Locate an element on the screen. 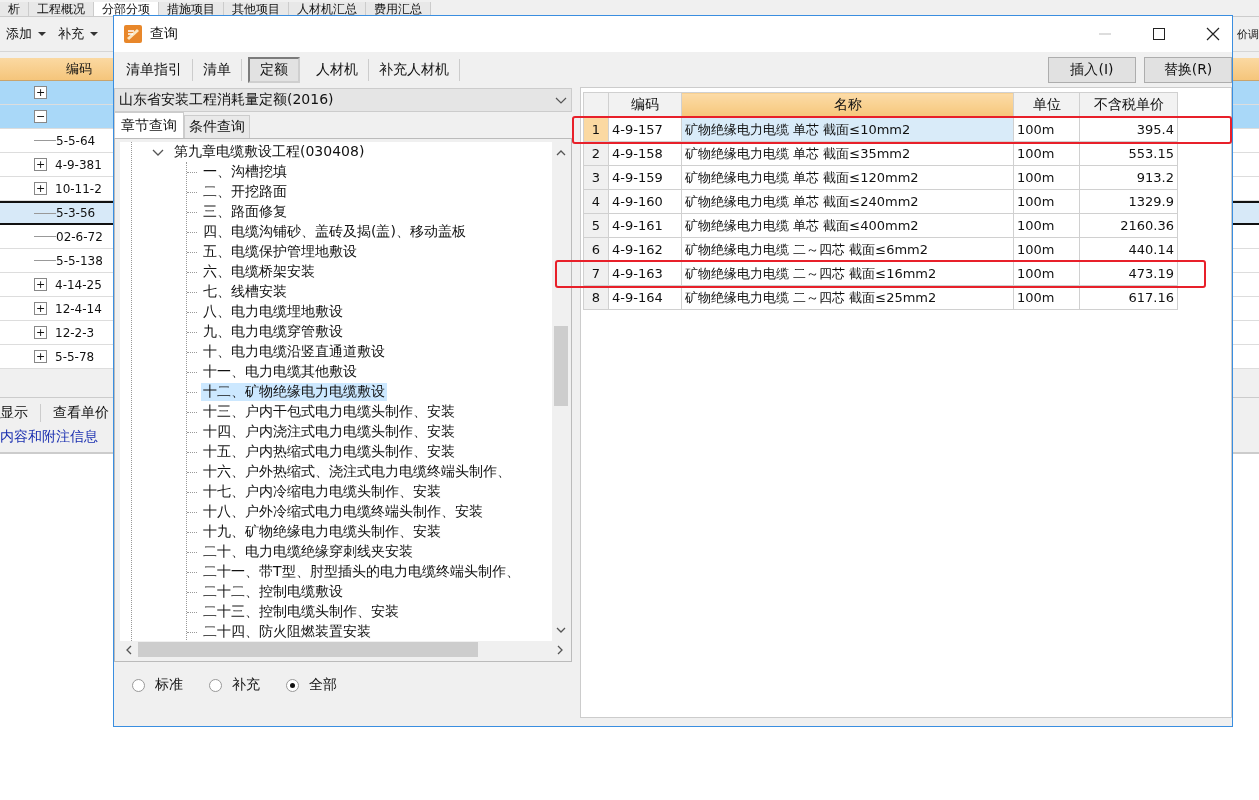 Image resolution: width=1259 pixels, height=800 pixels. library-dropdown: 山东省安装工程消耗量定额(2016) is located at coordinates (343, 100).